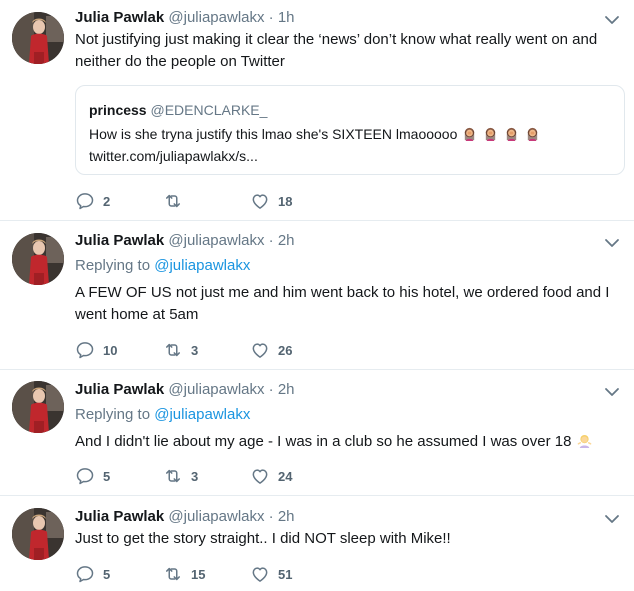 This screenshot has width=634, height=591. Describe the element at coordinates (584, 440) in the screenshot. I see `shrug-emoji` at that location.